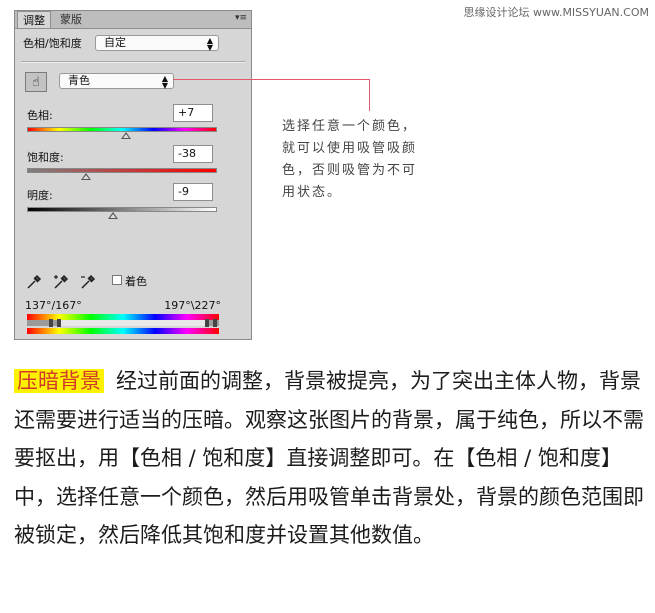  Describe the element at coordinates (116, 81) in the screenshot. I see `channel-select: 青色 ▲ ▼` at that location.